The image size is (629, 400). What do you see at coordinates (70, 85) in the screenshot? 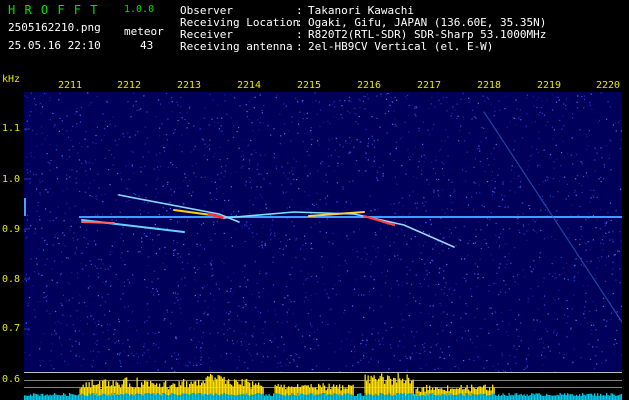
I see `x-tick-label: 2211` at bounding box center [70, 85].